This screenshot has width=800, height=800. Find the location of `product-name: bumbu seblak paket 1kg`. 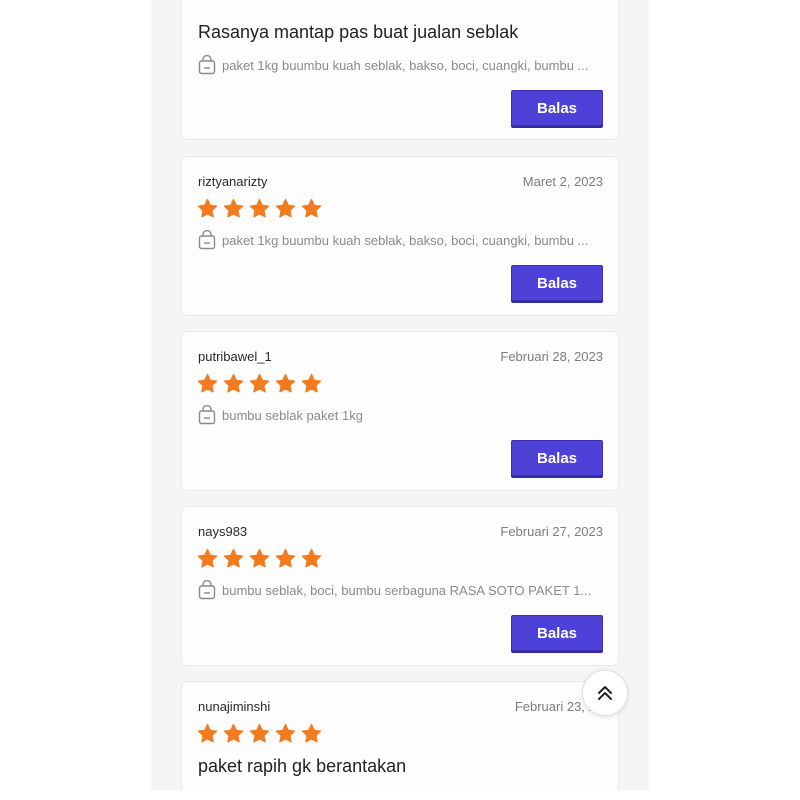

product-name: bumbu seblak paket 1kg is located at coordinates (292, 415).